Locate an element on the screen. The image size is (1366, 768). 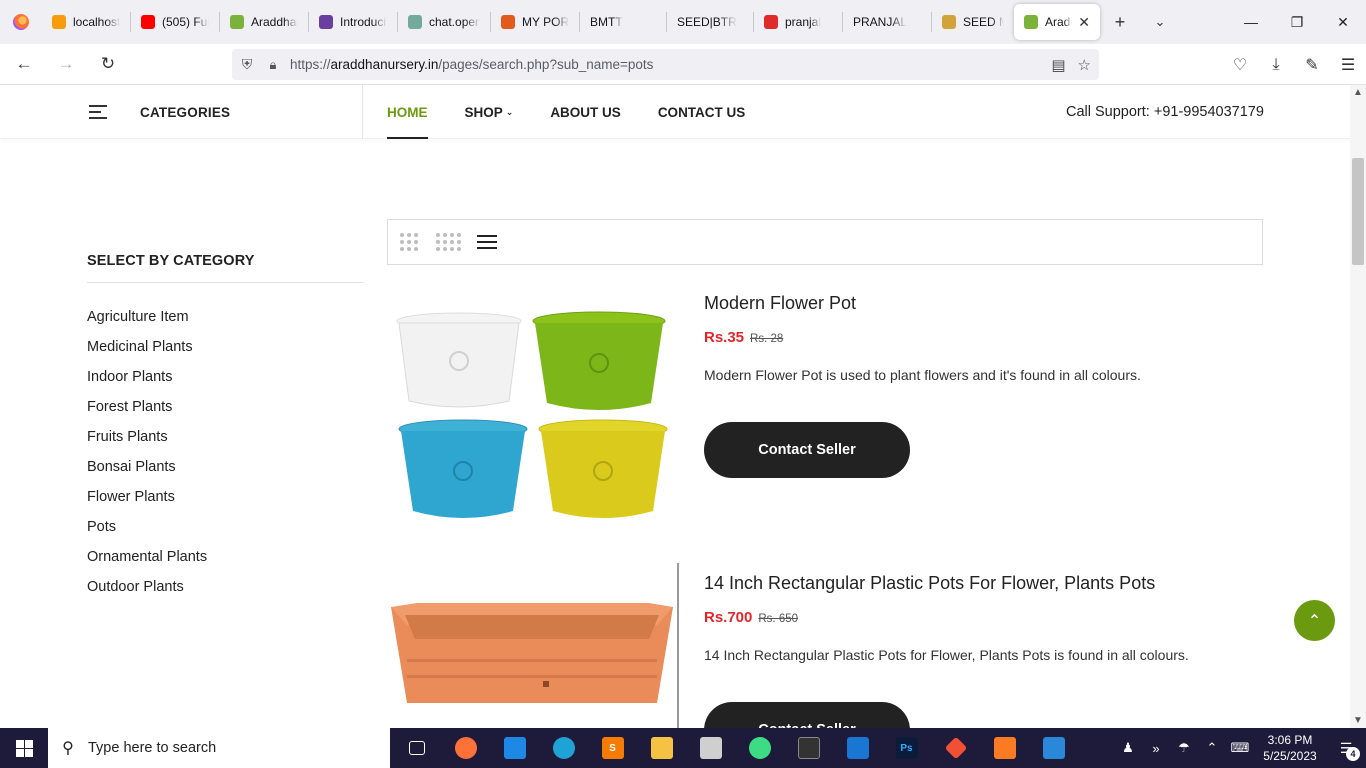
browser-tab: pranjal is located at coordinates (798, 22).